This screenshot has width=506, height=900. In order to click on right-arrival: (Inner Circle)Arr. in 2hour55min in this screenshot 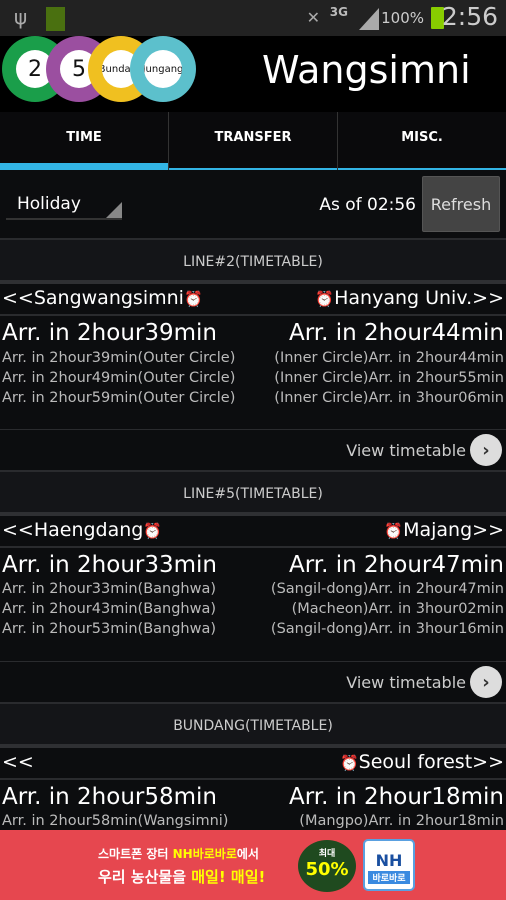, I will do `click(389, 378)`.